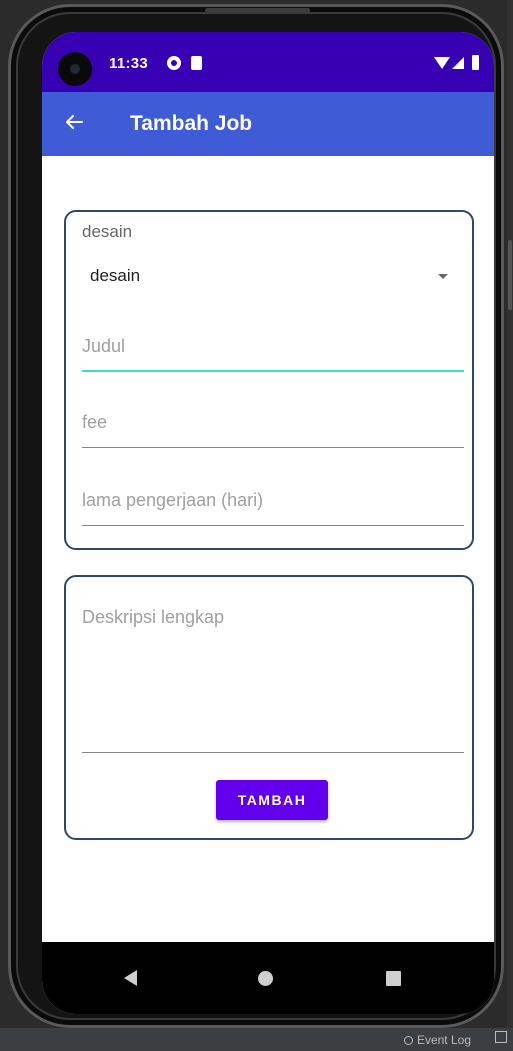  What do you see at coordinates (75, 69) in the screenshot?
I see `camera-cutout` at bounding box center [75, 69].